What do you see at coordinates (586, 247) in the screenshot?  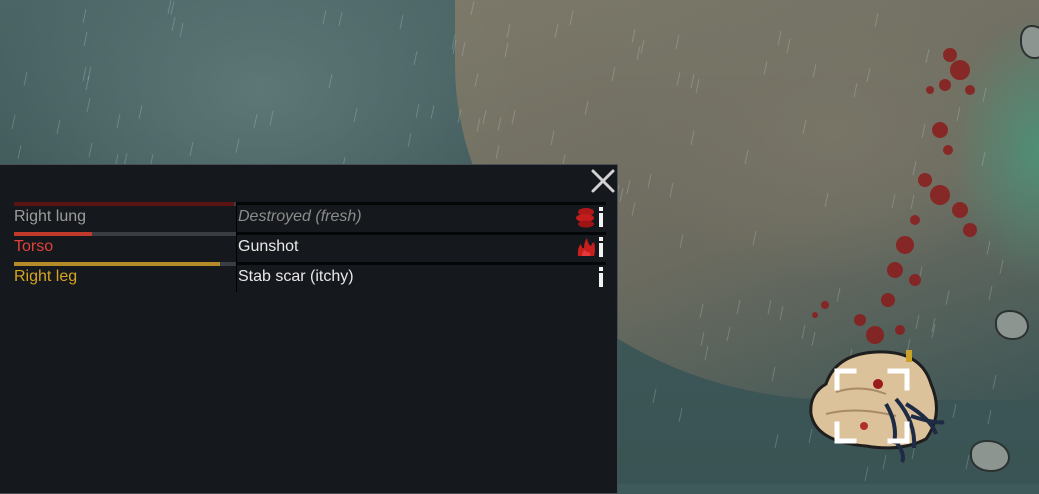 I see `fresh-wound-icon` at bounding box center [586, 247].